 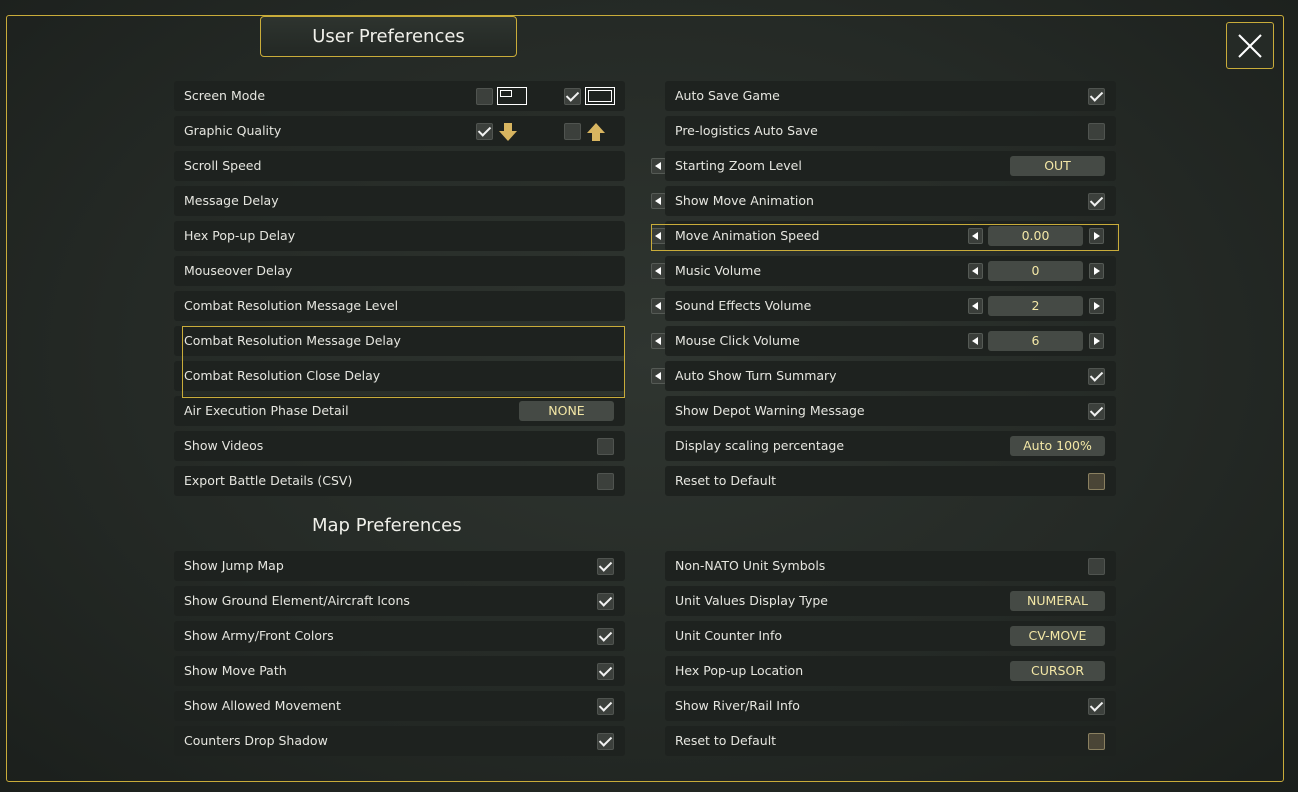 What do you see at coordinates (1057, 446) in the screenshot?
I see `option-selector: Auto 100%` at bounding box center [1057, 446].